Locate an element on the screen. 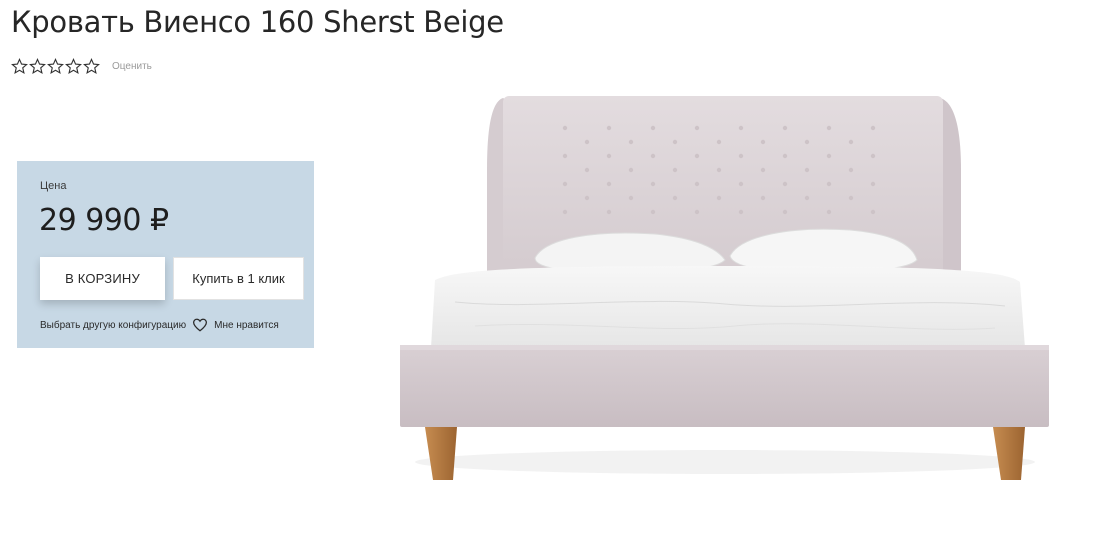 The height and width of the screenshot is (557, 1099). favorite-link: Мне нравится is located at coordinates (246, 325).